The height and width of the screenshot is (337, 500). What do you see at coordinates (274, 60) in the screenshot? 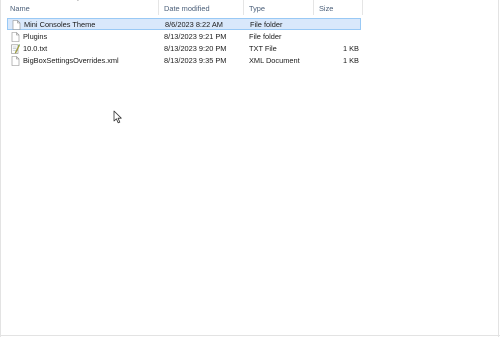
I see `file-type: XML Document` at bounding box center [274, 60].